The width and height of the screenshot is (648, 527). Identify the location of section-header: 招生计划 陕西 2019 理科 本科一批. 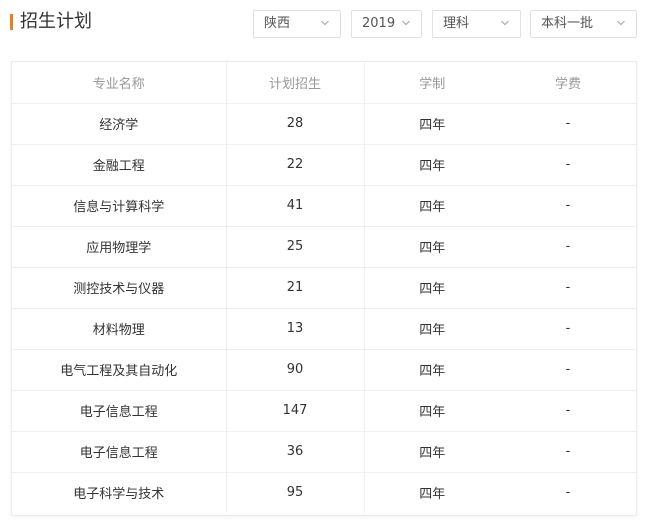
(324, 22).